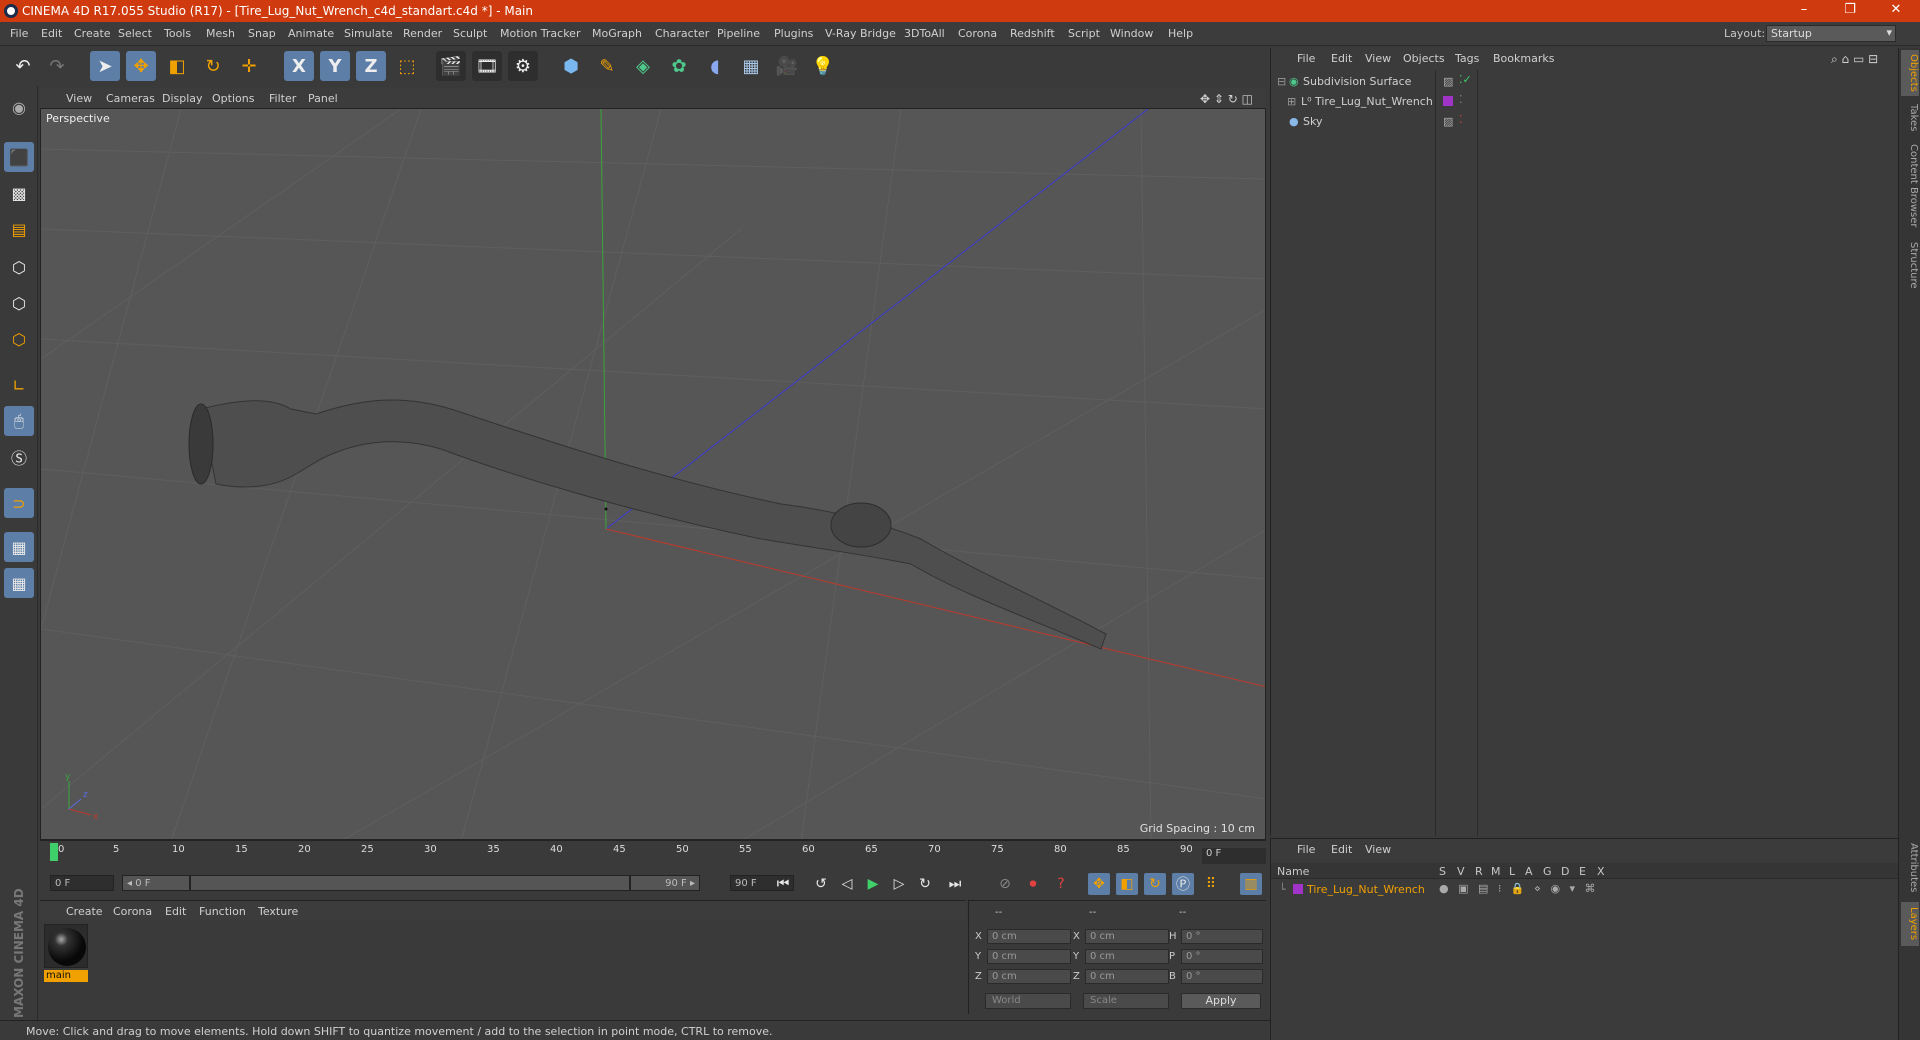 Image resolution: width=1920 pixels, height=1040 pixels. Describe the element at coordinates (1222, 936) in the screenshot. I see `rotation-h-field: 0 °` at that location.